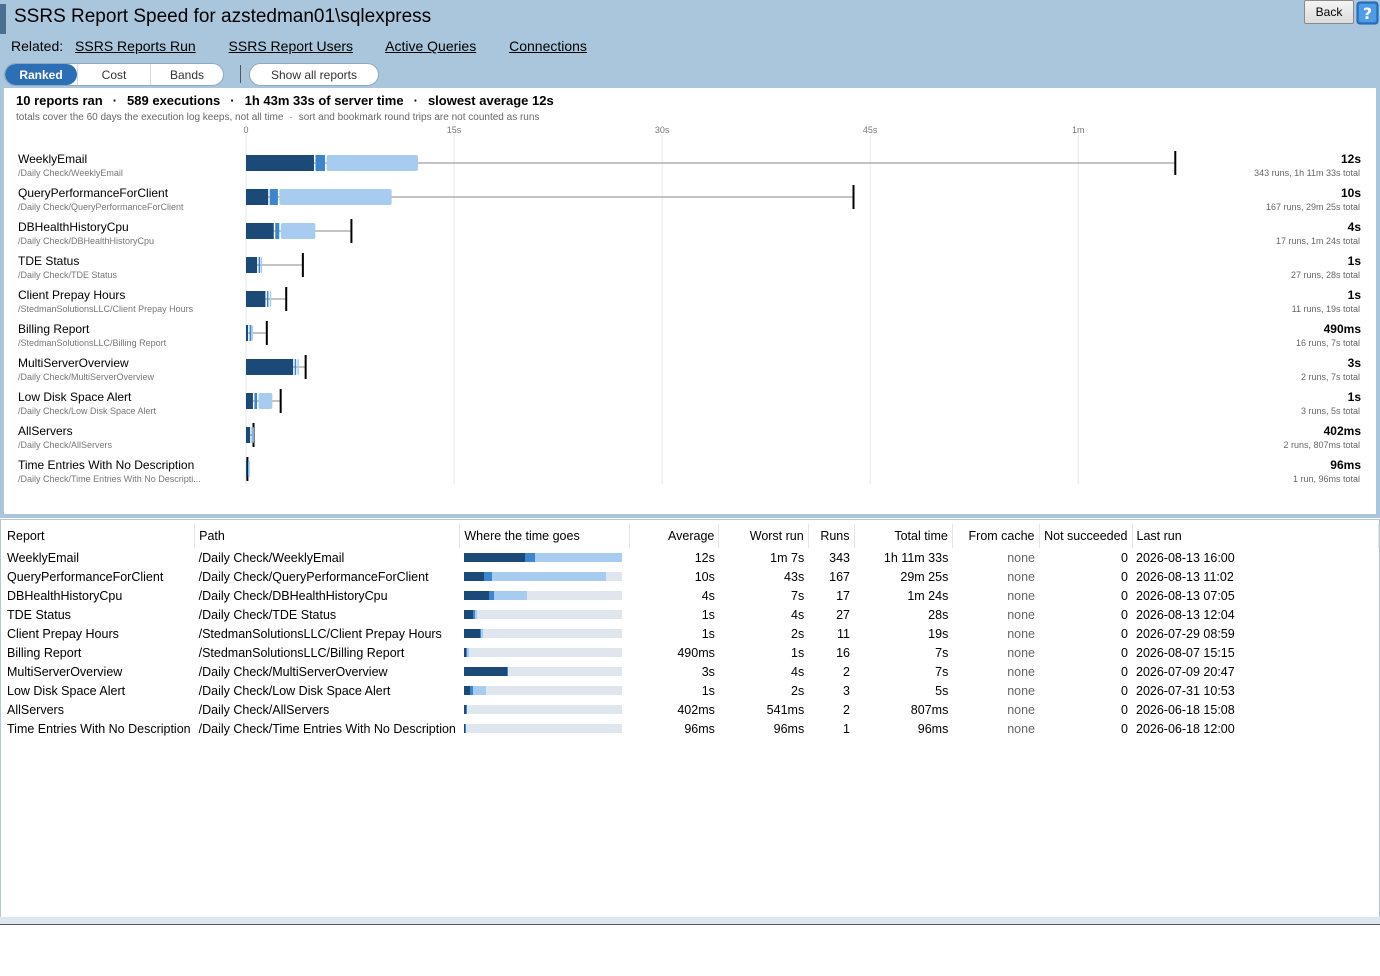 Image resolution: width=1380 pixels, height=976 pixels. I want to click on col-worst-run: Worst run, so click(763, 536).